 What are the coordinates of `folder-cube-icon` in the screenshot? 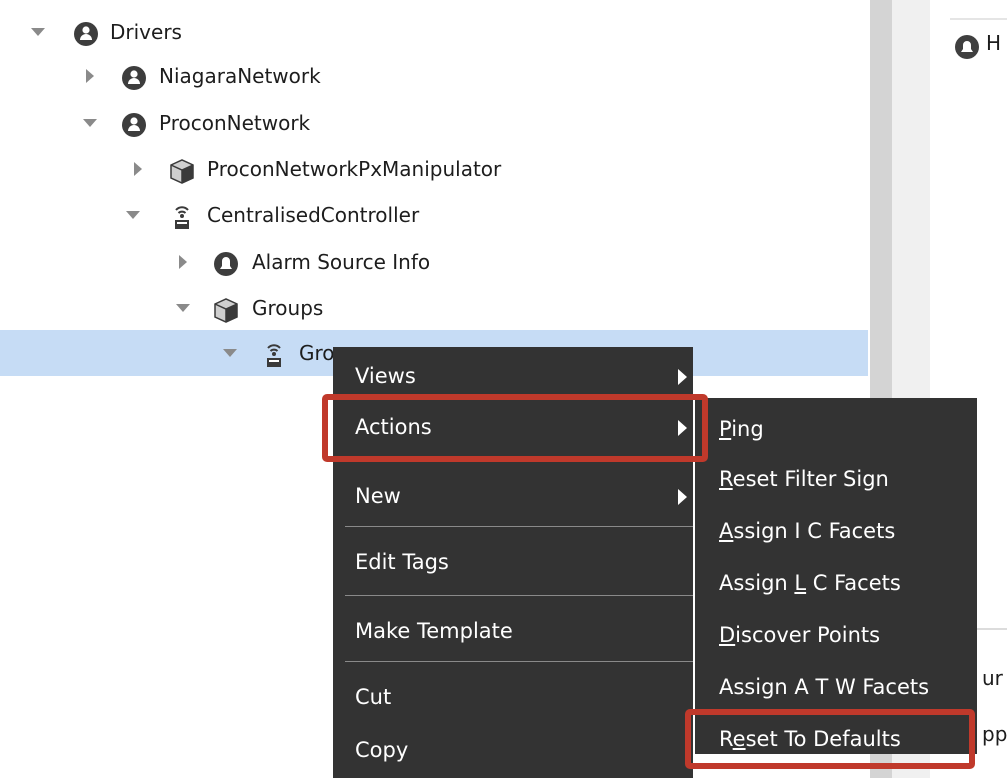 It's located at (226, 308).